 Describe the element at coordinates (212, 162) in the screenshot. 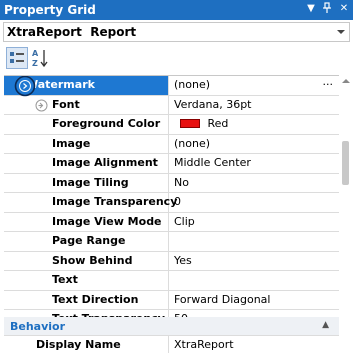

I see `property-value: Middle Center` at that location.